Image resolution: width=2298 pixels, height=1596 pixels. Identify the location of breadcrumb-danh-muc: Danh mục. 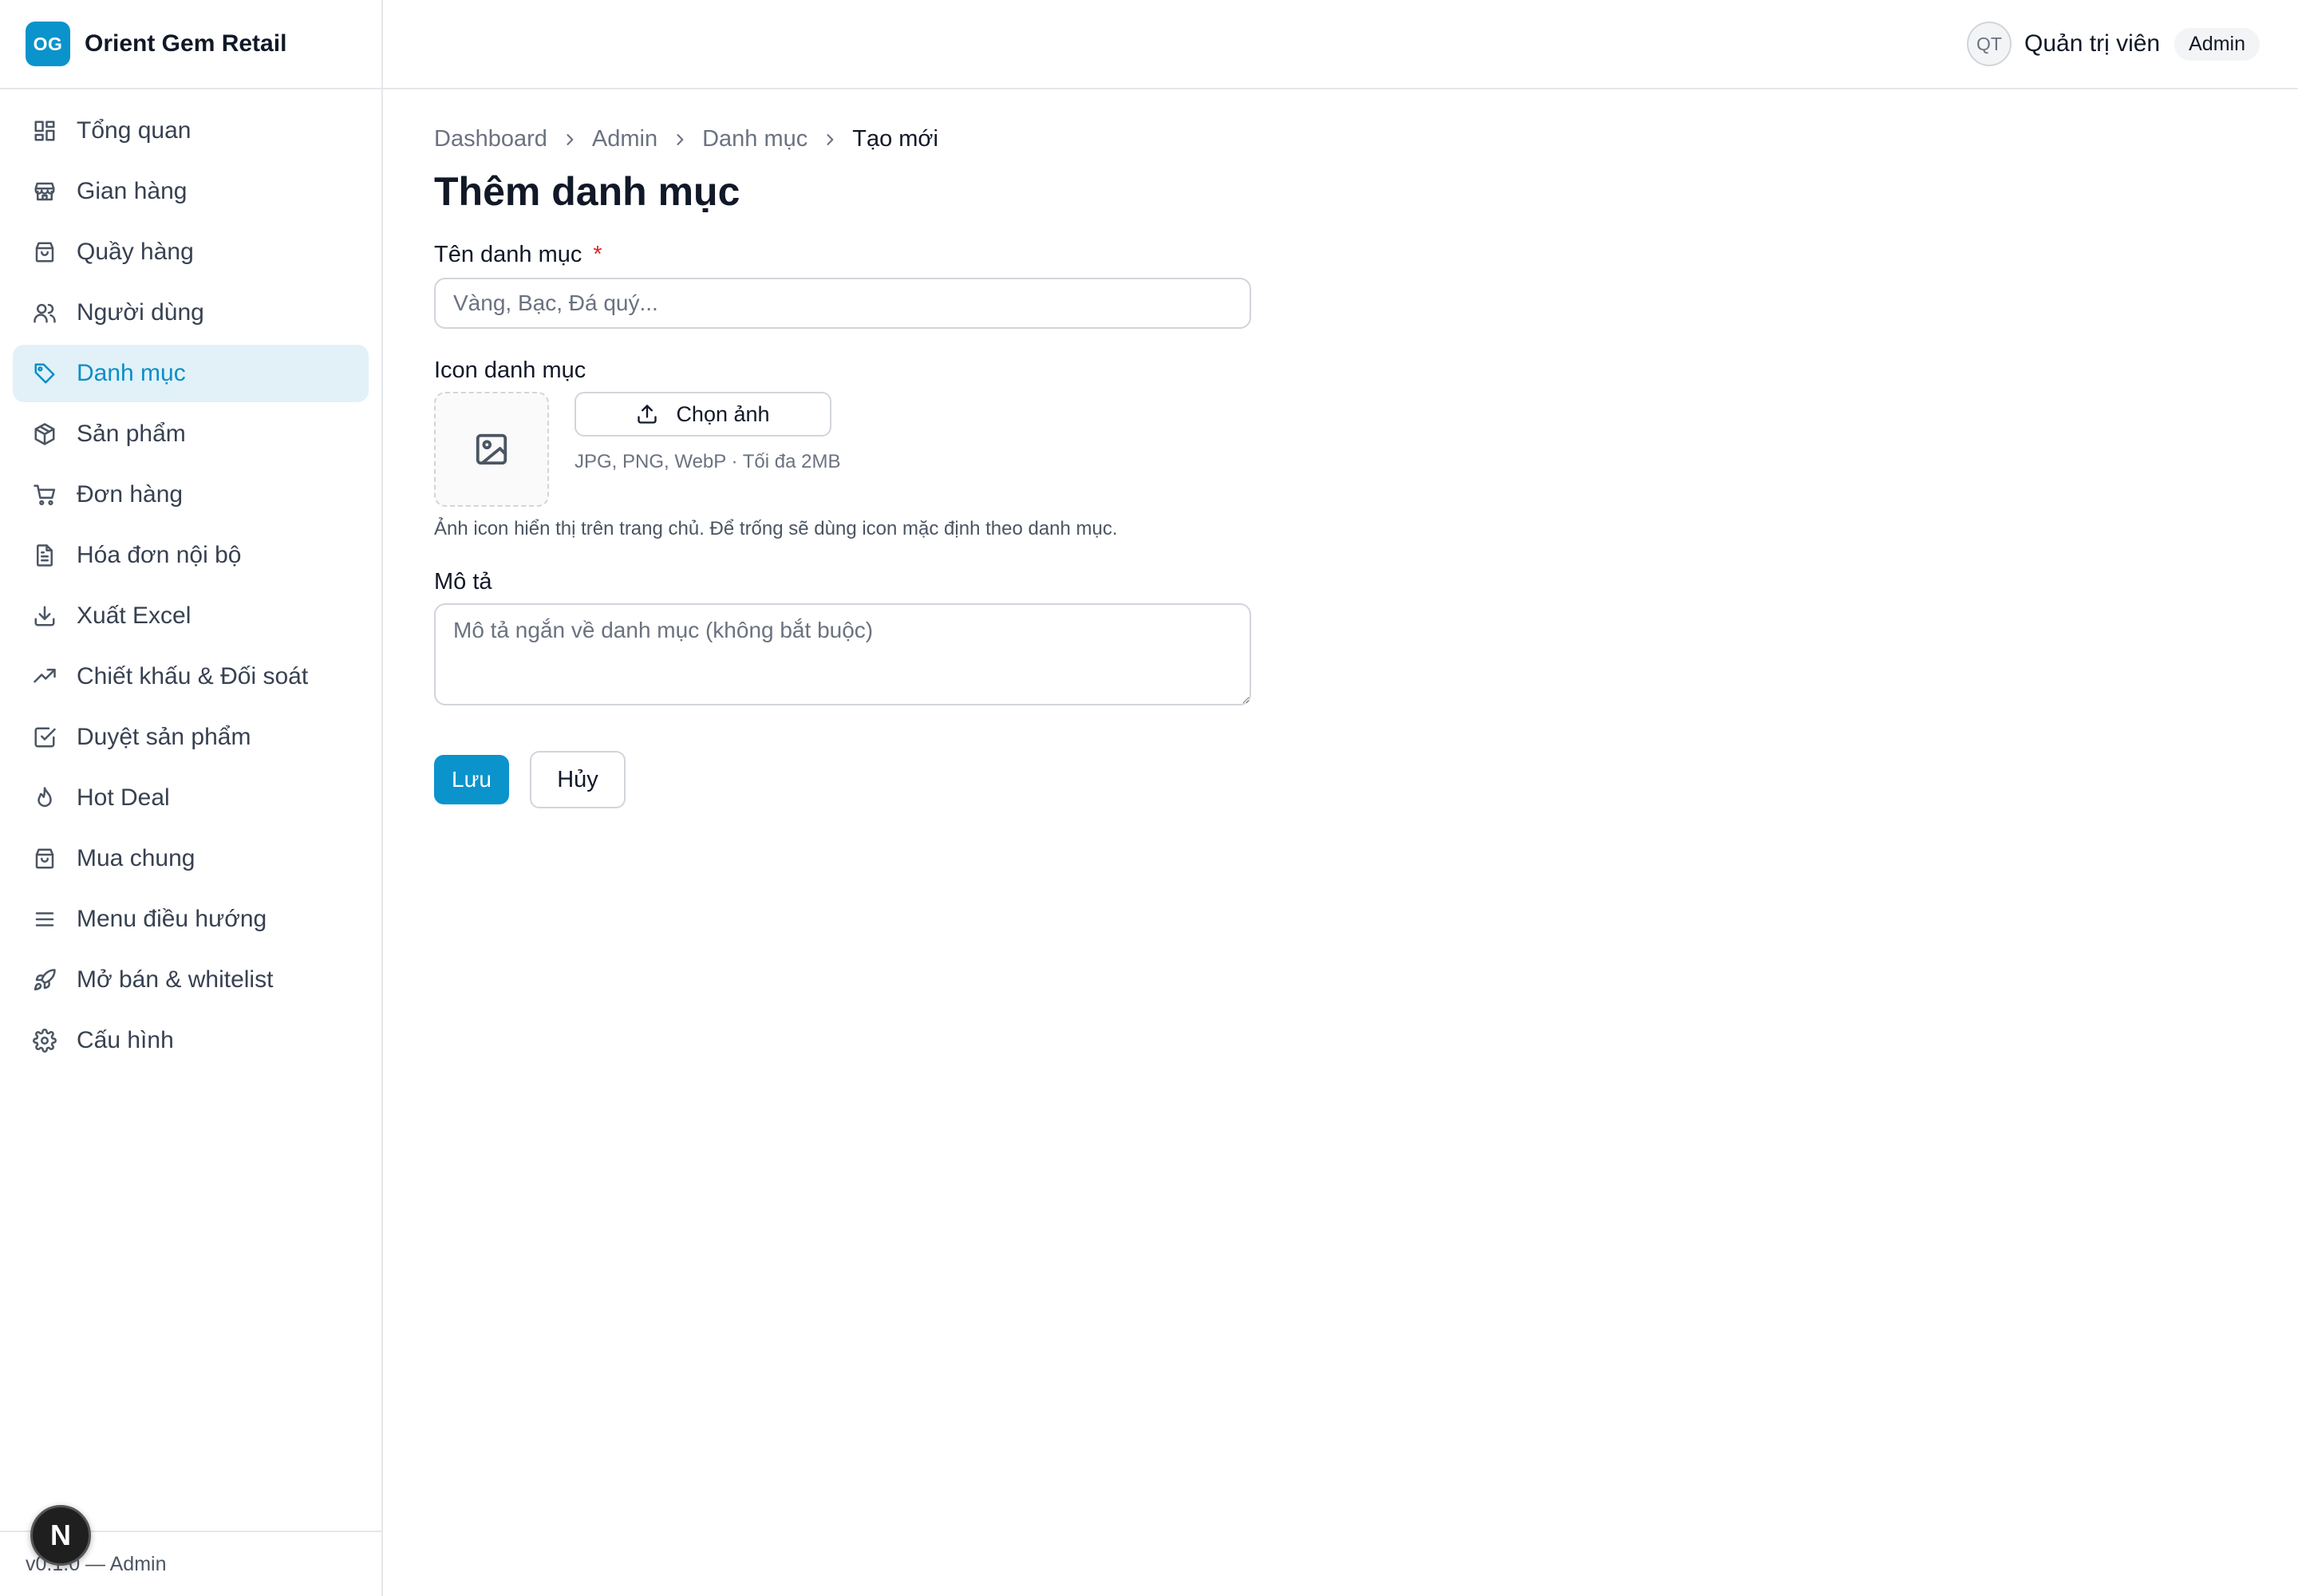
(755, 139).